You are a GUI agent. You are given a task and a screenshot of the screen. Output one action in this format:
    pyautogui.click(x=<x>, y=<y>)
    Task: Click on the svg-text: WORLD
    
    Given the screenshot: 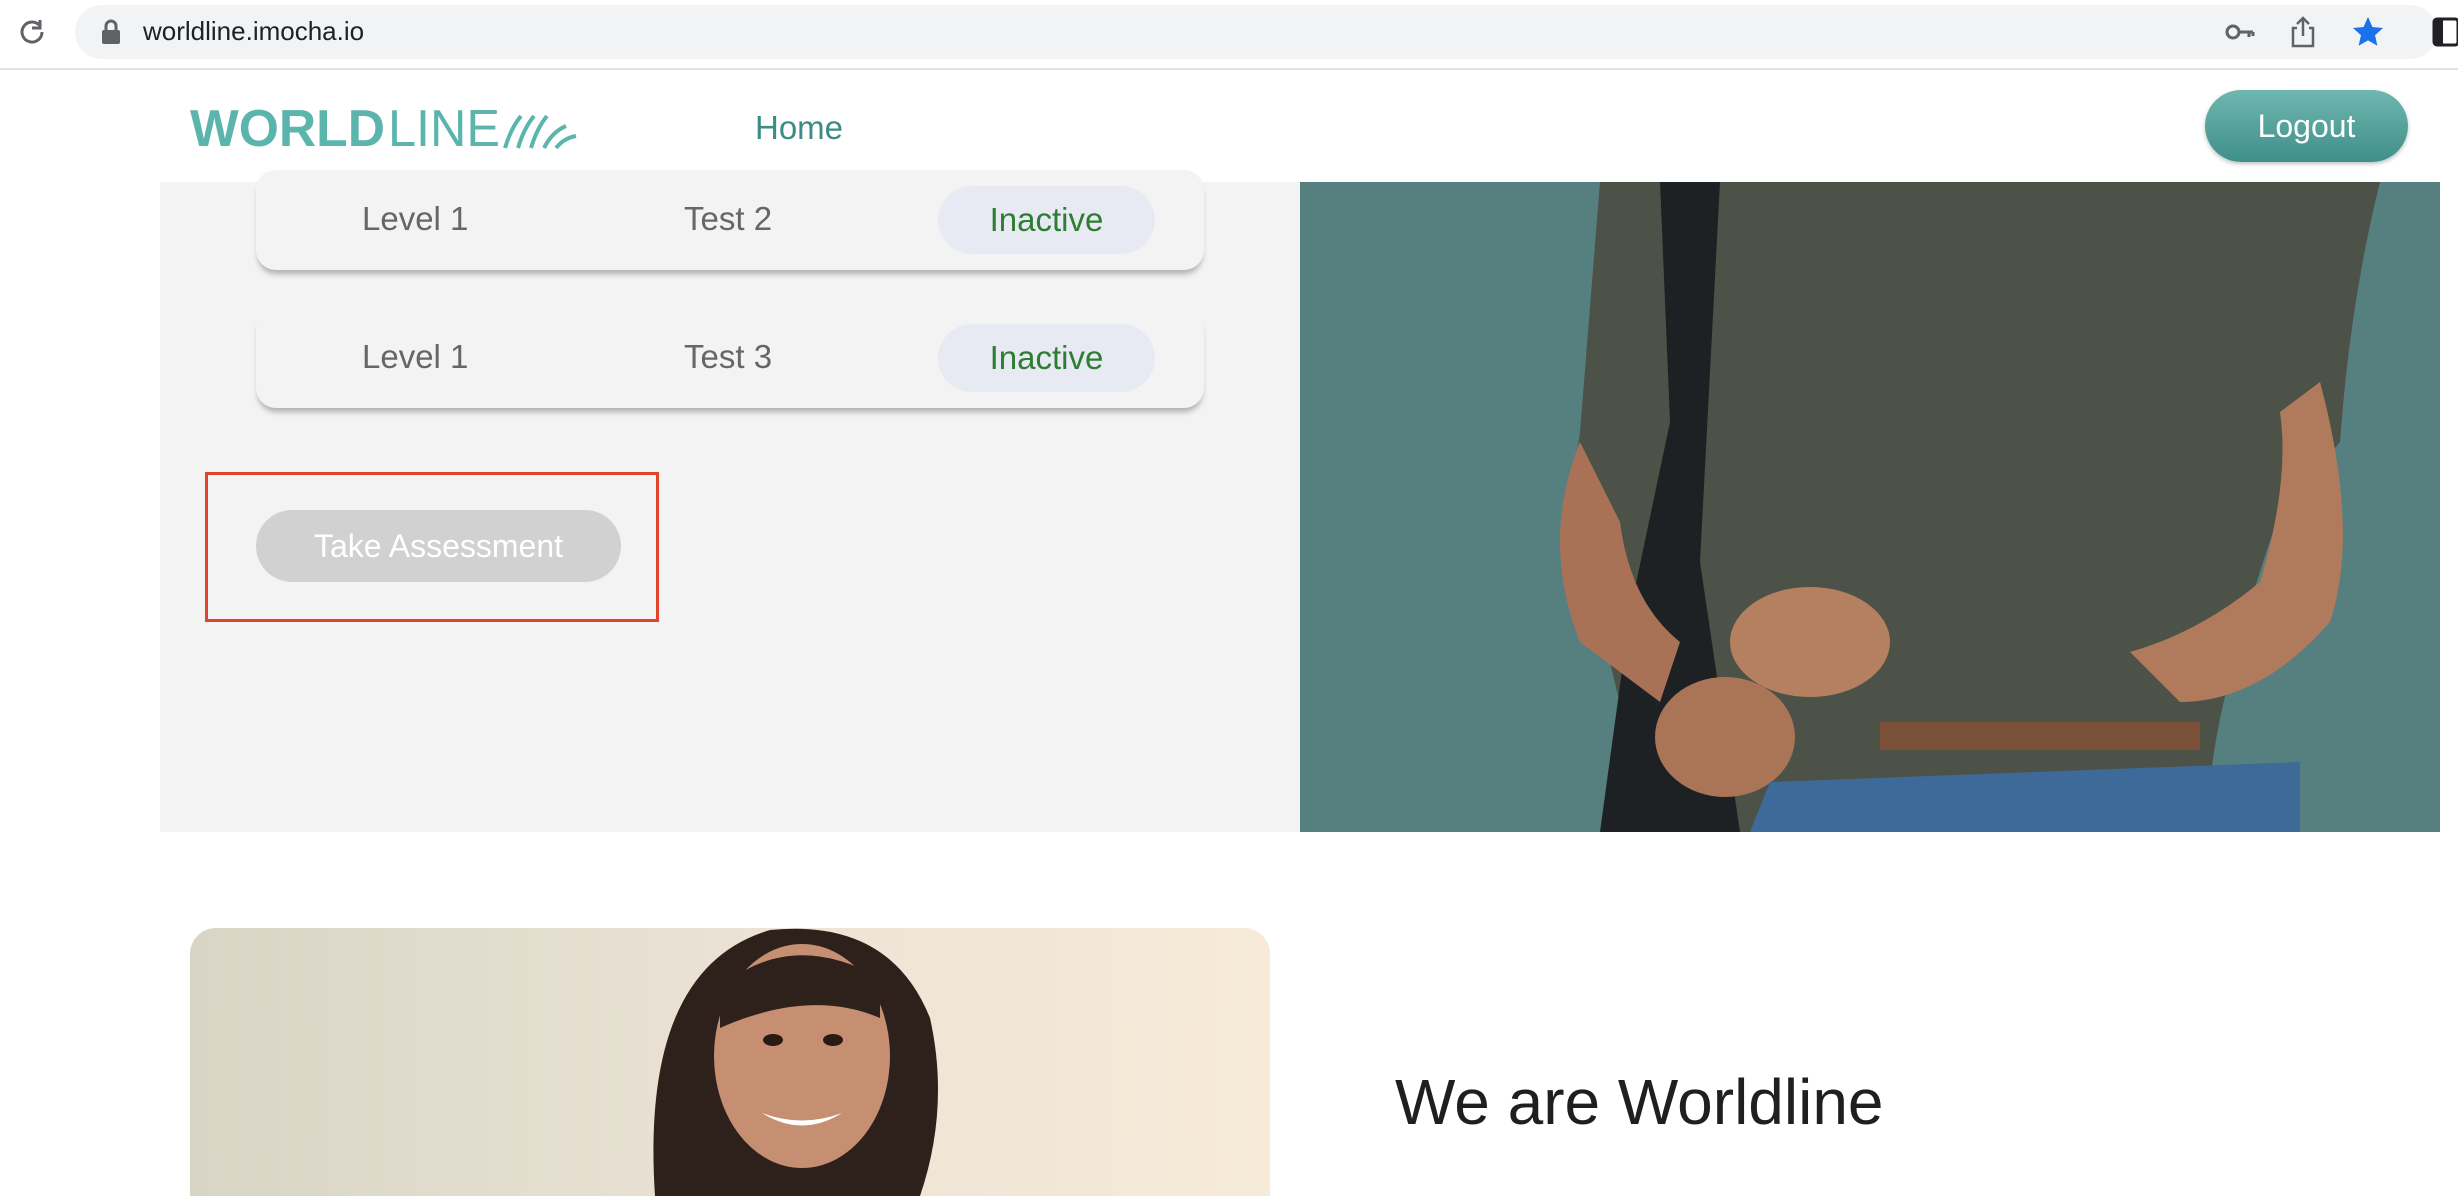 What is the action you would take?
    pyautogui.click(x=287, y=128)
    